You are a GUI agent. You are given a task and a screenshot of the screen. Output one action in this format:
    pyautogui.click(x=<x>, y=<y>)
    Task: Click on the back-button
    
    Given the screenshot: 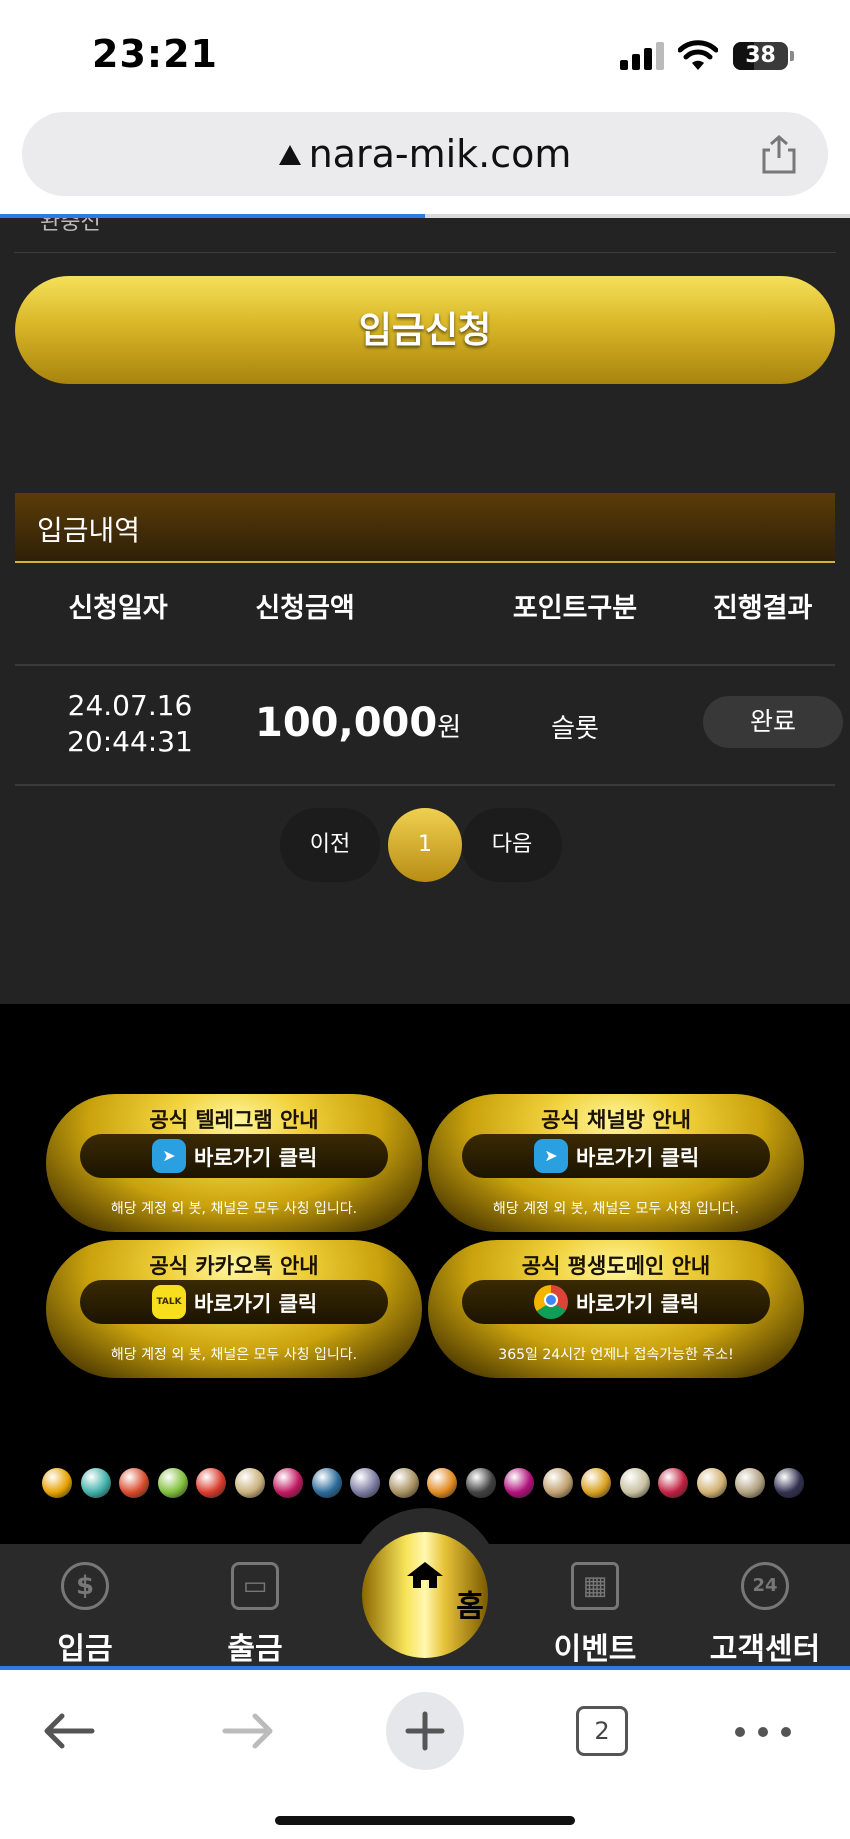 What is the action you would take?
    pyautogui.click(x=69, y=1731)
    